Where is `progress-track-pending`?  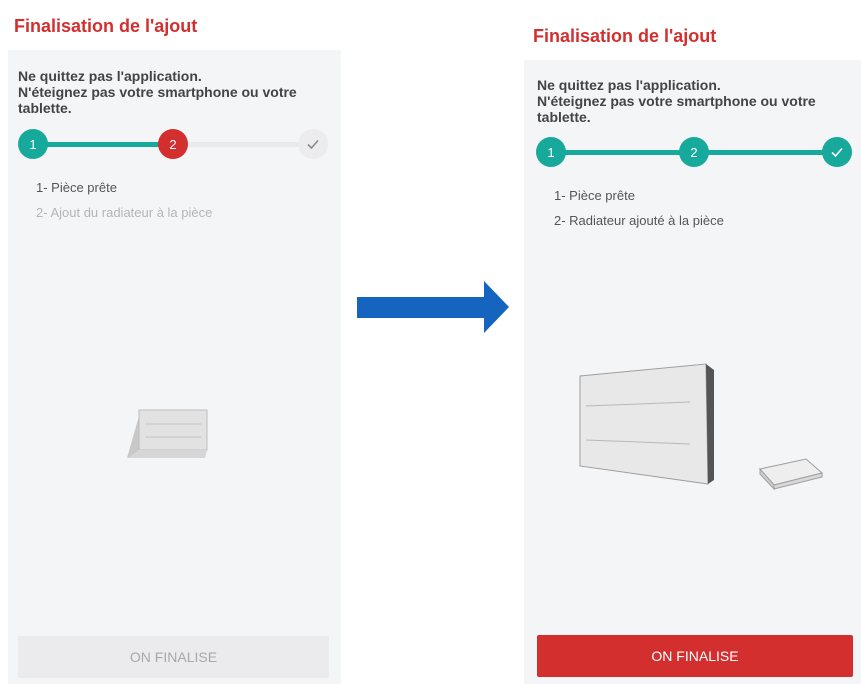 progress-track-pending is located at coordinates (243, 144).